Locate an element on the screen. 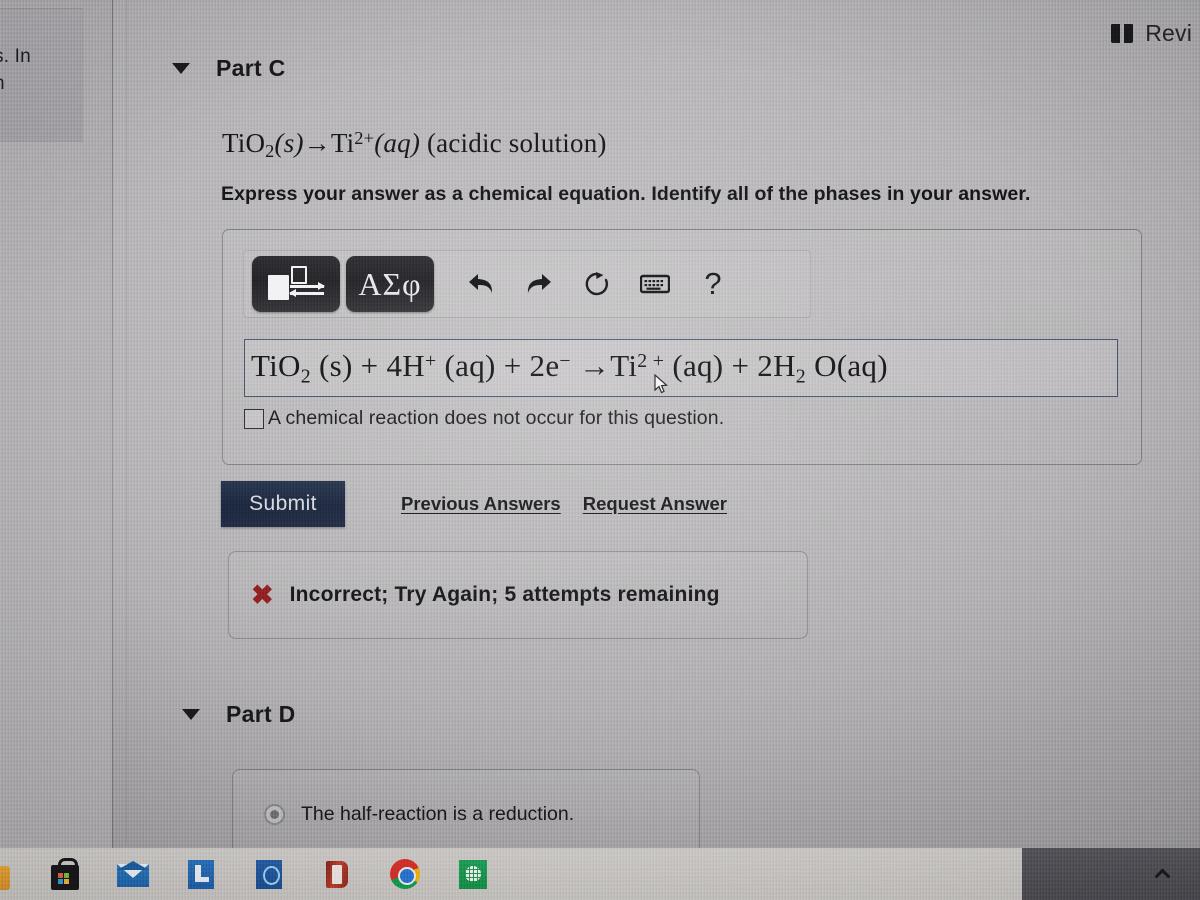  keyboard-button is located at coordinates (655, 284).